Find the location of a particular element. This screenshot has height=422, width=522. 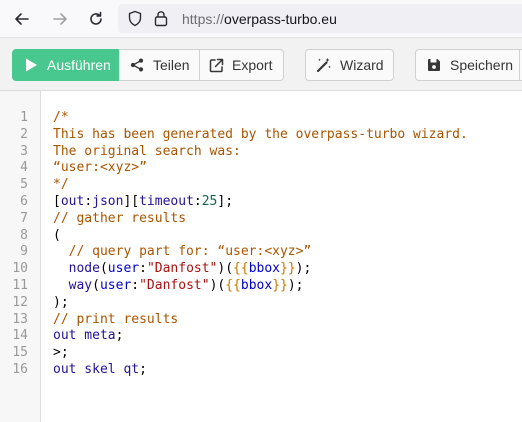

code-text: ); is located at coordinates (61, 303).